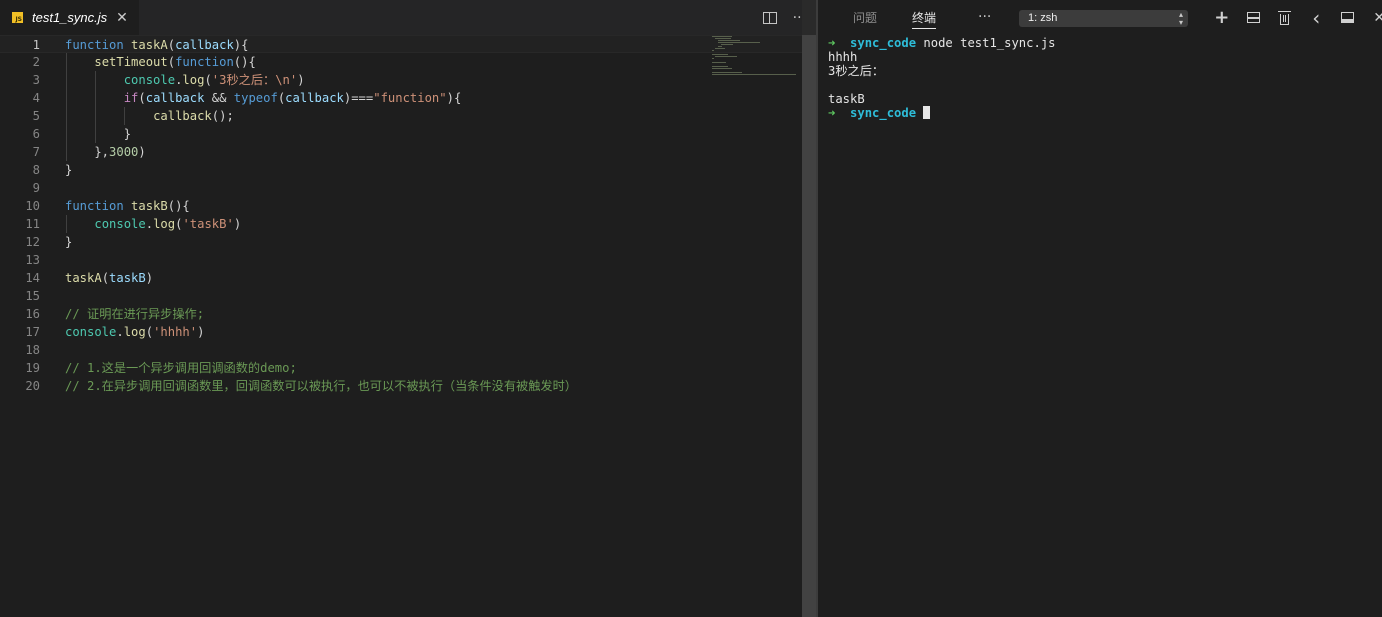 This screenshot has width=1382, height=617. Describe the element at coordinates (401, 224) in the screenshot. I see `code-line: 11 console.log('taskB')` at that location.